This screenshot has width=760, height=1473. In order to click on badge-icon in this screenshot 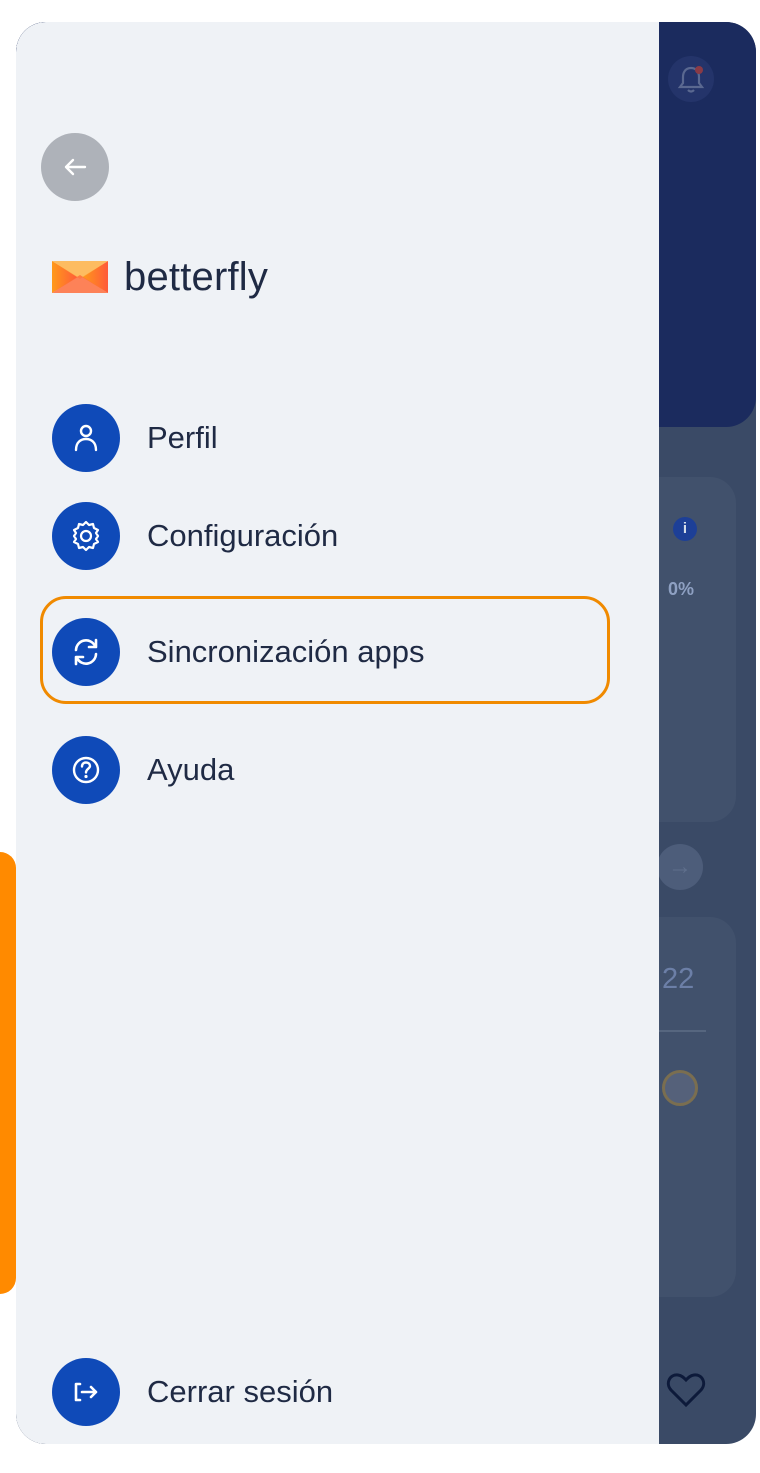, I will do `click(680, 1088)`.